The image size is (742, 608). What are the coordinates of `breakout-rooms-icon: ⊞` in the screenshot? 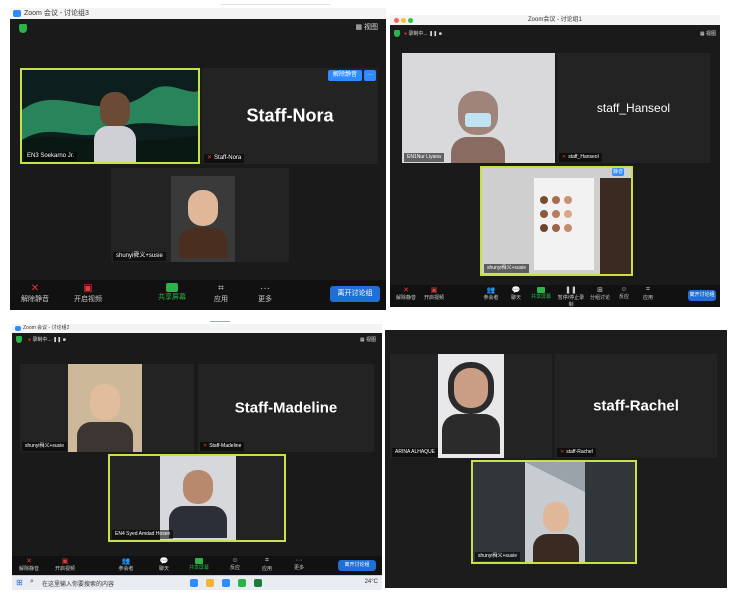 It's located at (600, 290).